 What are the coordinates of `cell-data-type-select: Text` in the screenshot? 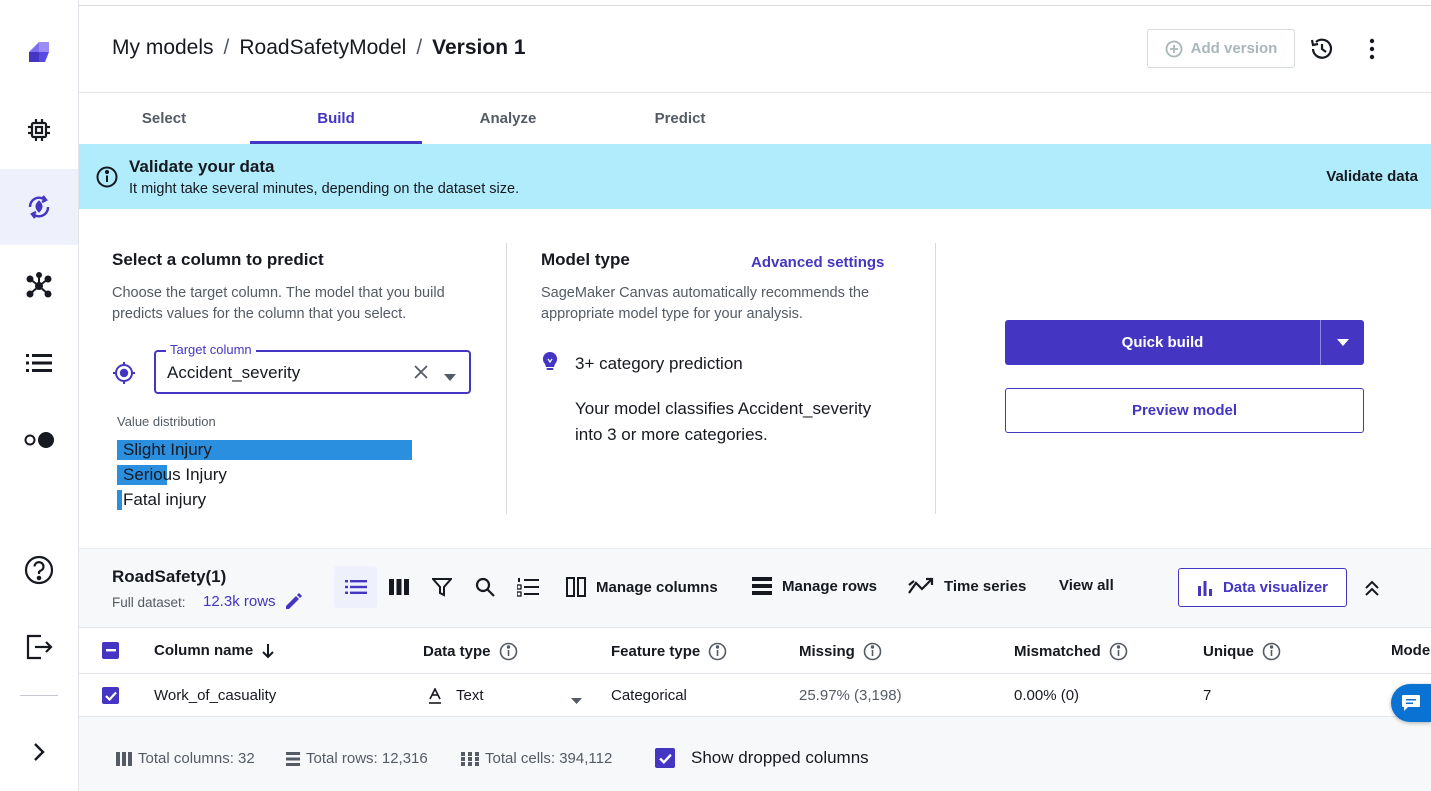 It's located at (456, 695).